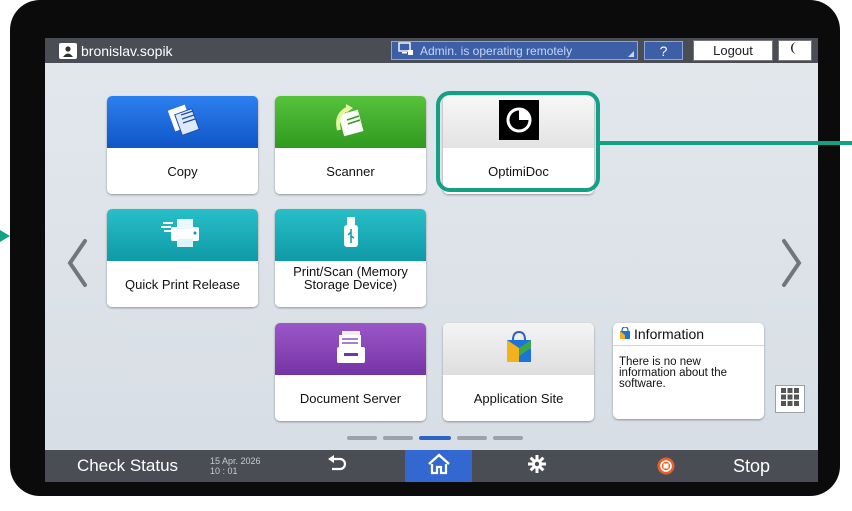  I want to click on remote-status-text: Admin. is operating remotely, so click(496, 50).